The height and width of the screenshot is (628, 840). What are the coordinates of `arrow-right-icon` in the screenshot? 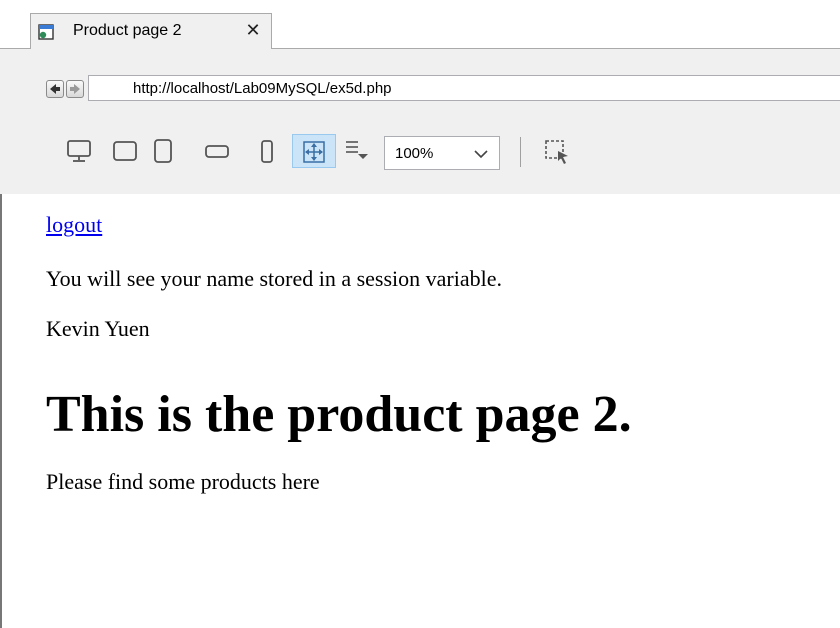 It's located at (75, 89).